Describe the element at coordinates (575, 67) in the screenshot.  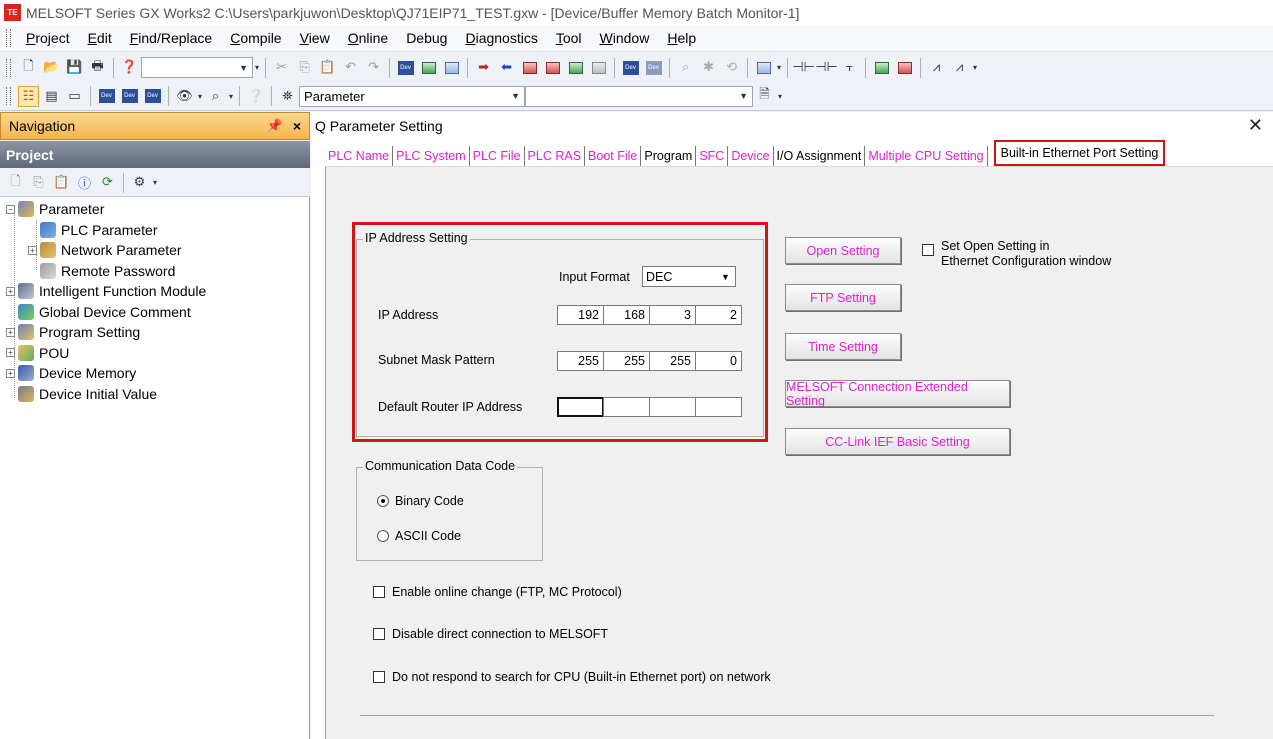
I see `monitor-stop-icon` at that location.